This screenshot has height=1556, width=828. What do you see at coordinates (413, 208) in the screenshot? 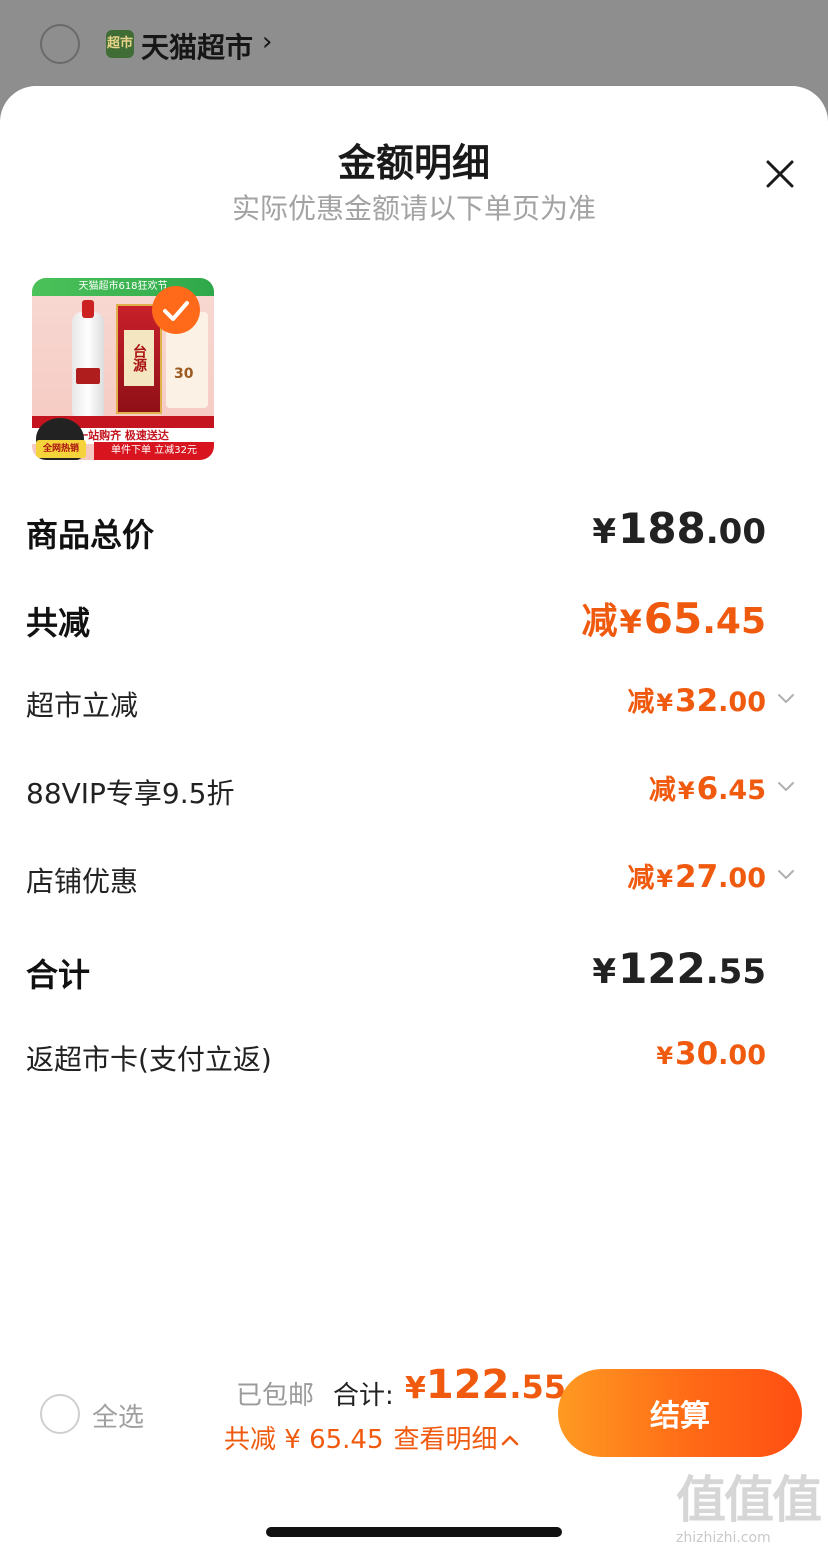
I see `sheet-subtitle: 实际优惠金额请以下单页为准` at bounding box center [413, 208].